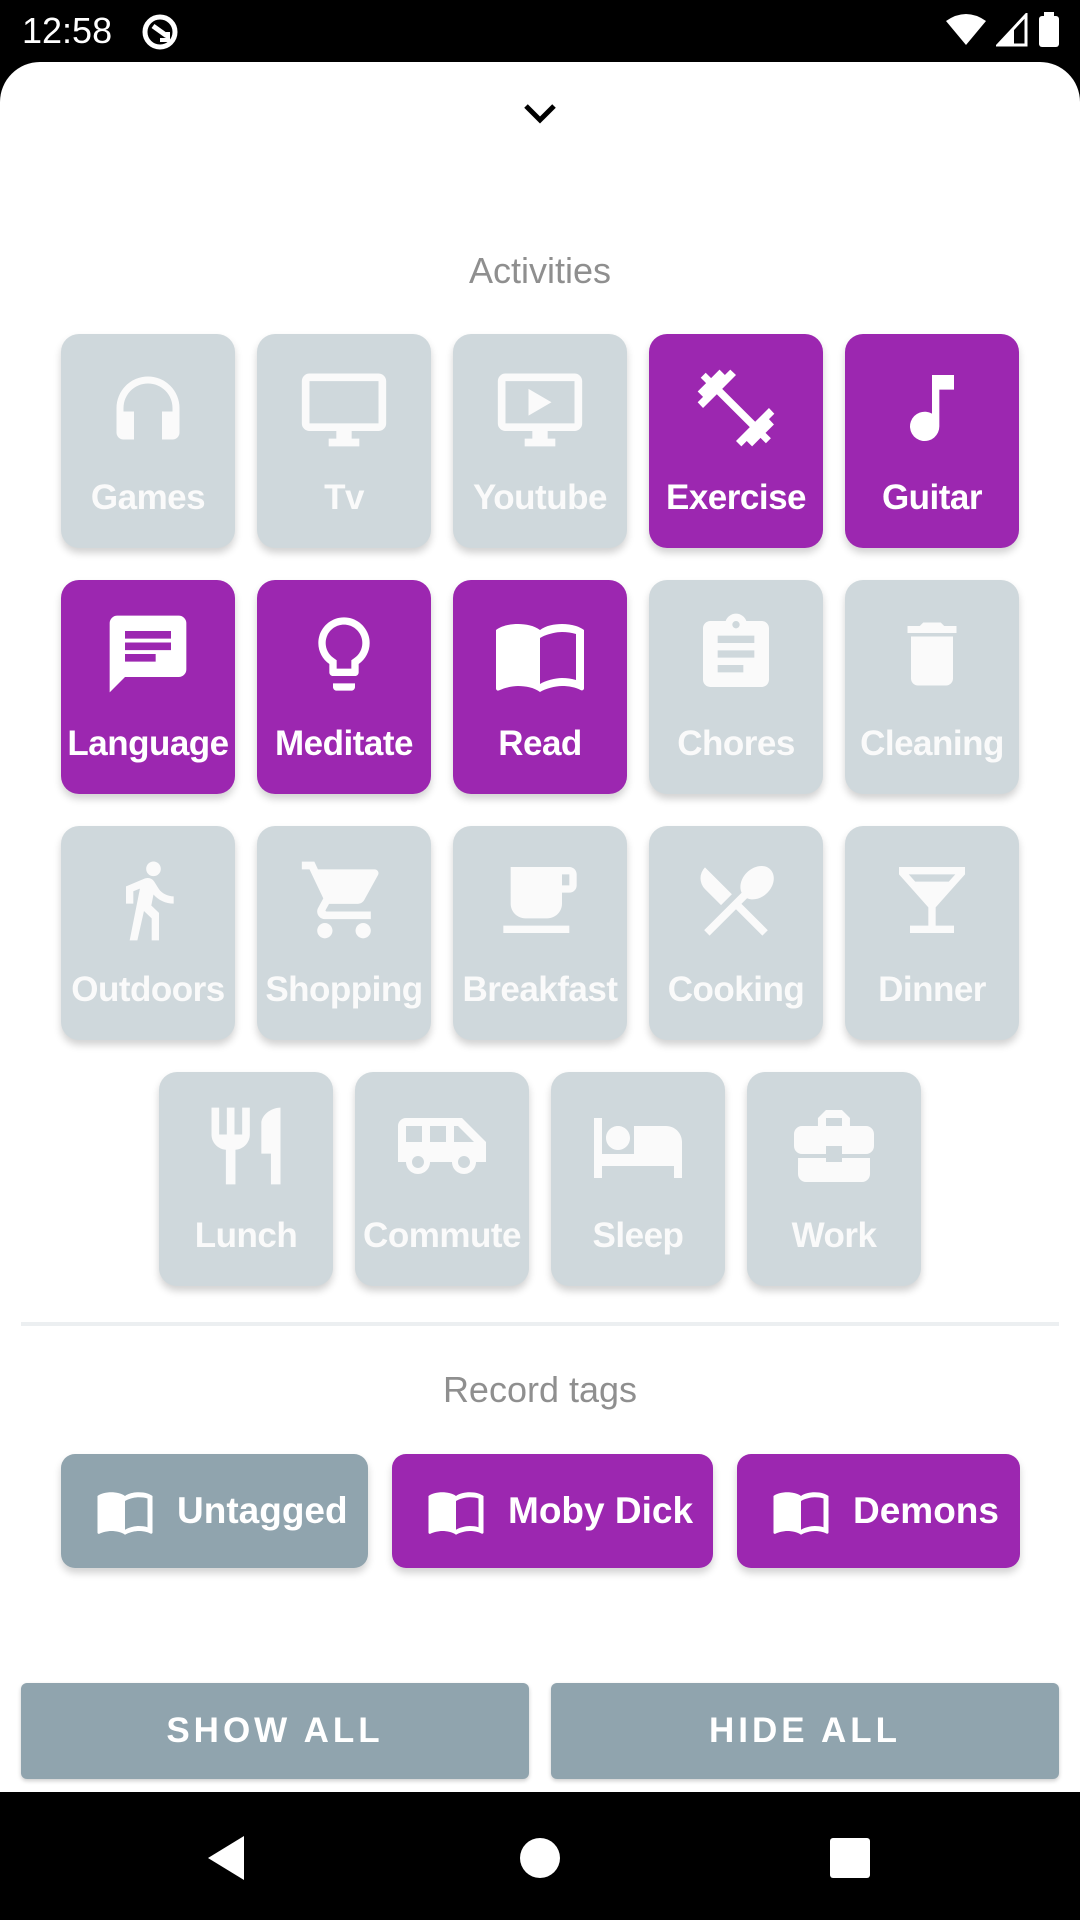  Describe the element at coordinates (442, 1146) in the screenshot. I see `van-icon` at that location.